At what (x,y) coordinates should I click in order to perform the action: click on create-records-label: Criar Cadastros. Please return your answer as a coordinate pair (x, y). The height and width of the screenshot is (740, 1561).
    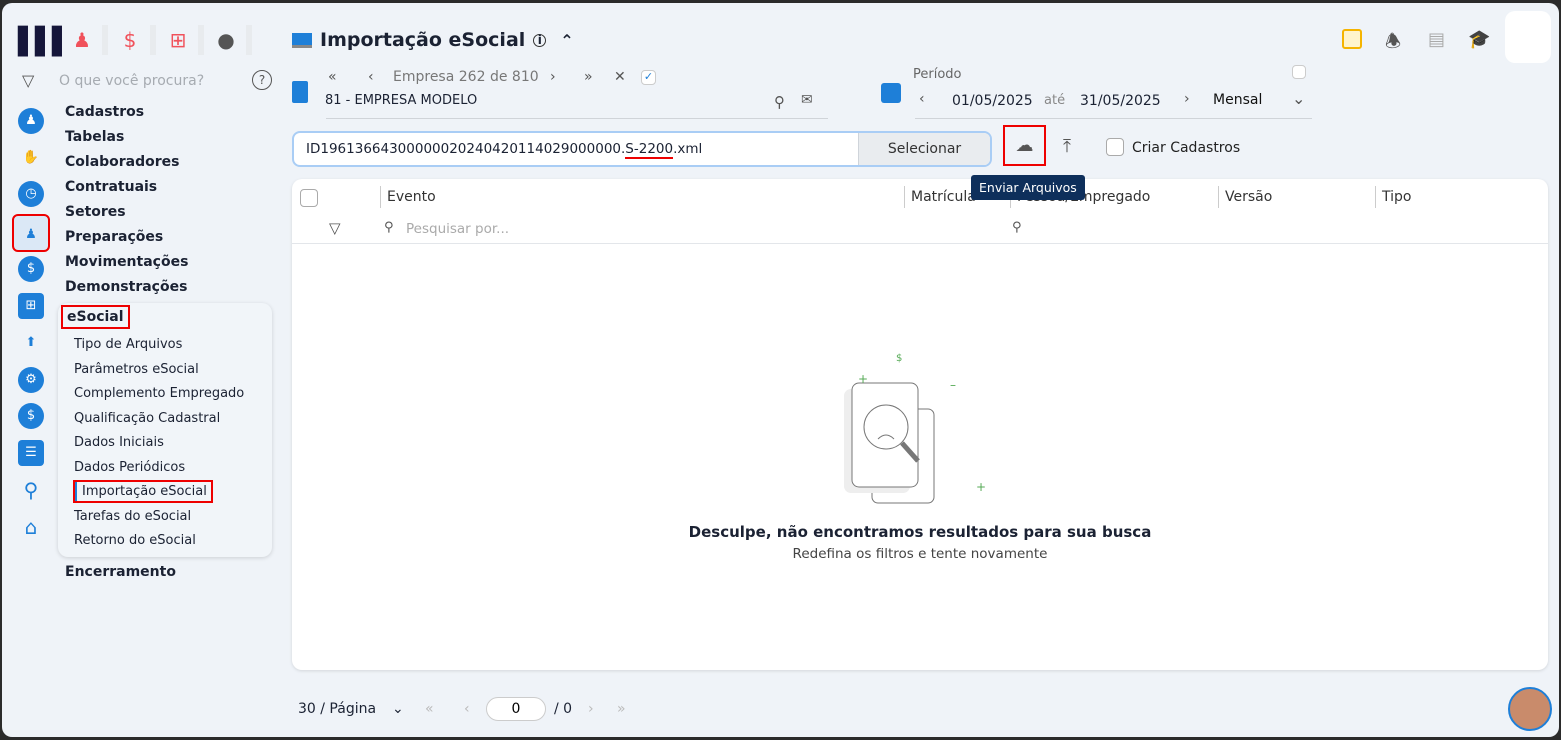
    Looking at the image, I should click on (1186, 148).